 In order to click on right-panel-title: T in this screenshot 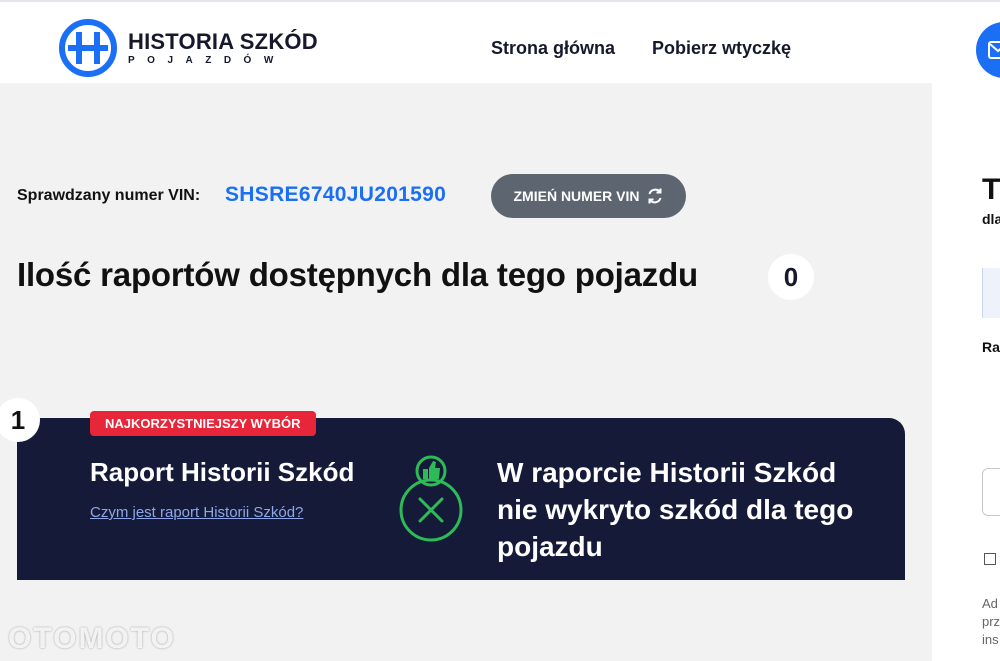, I will do `click(991, 189)`.